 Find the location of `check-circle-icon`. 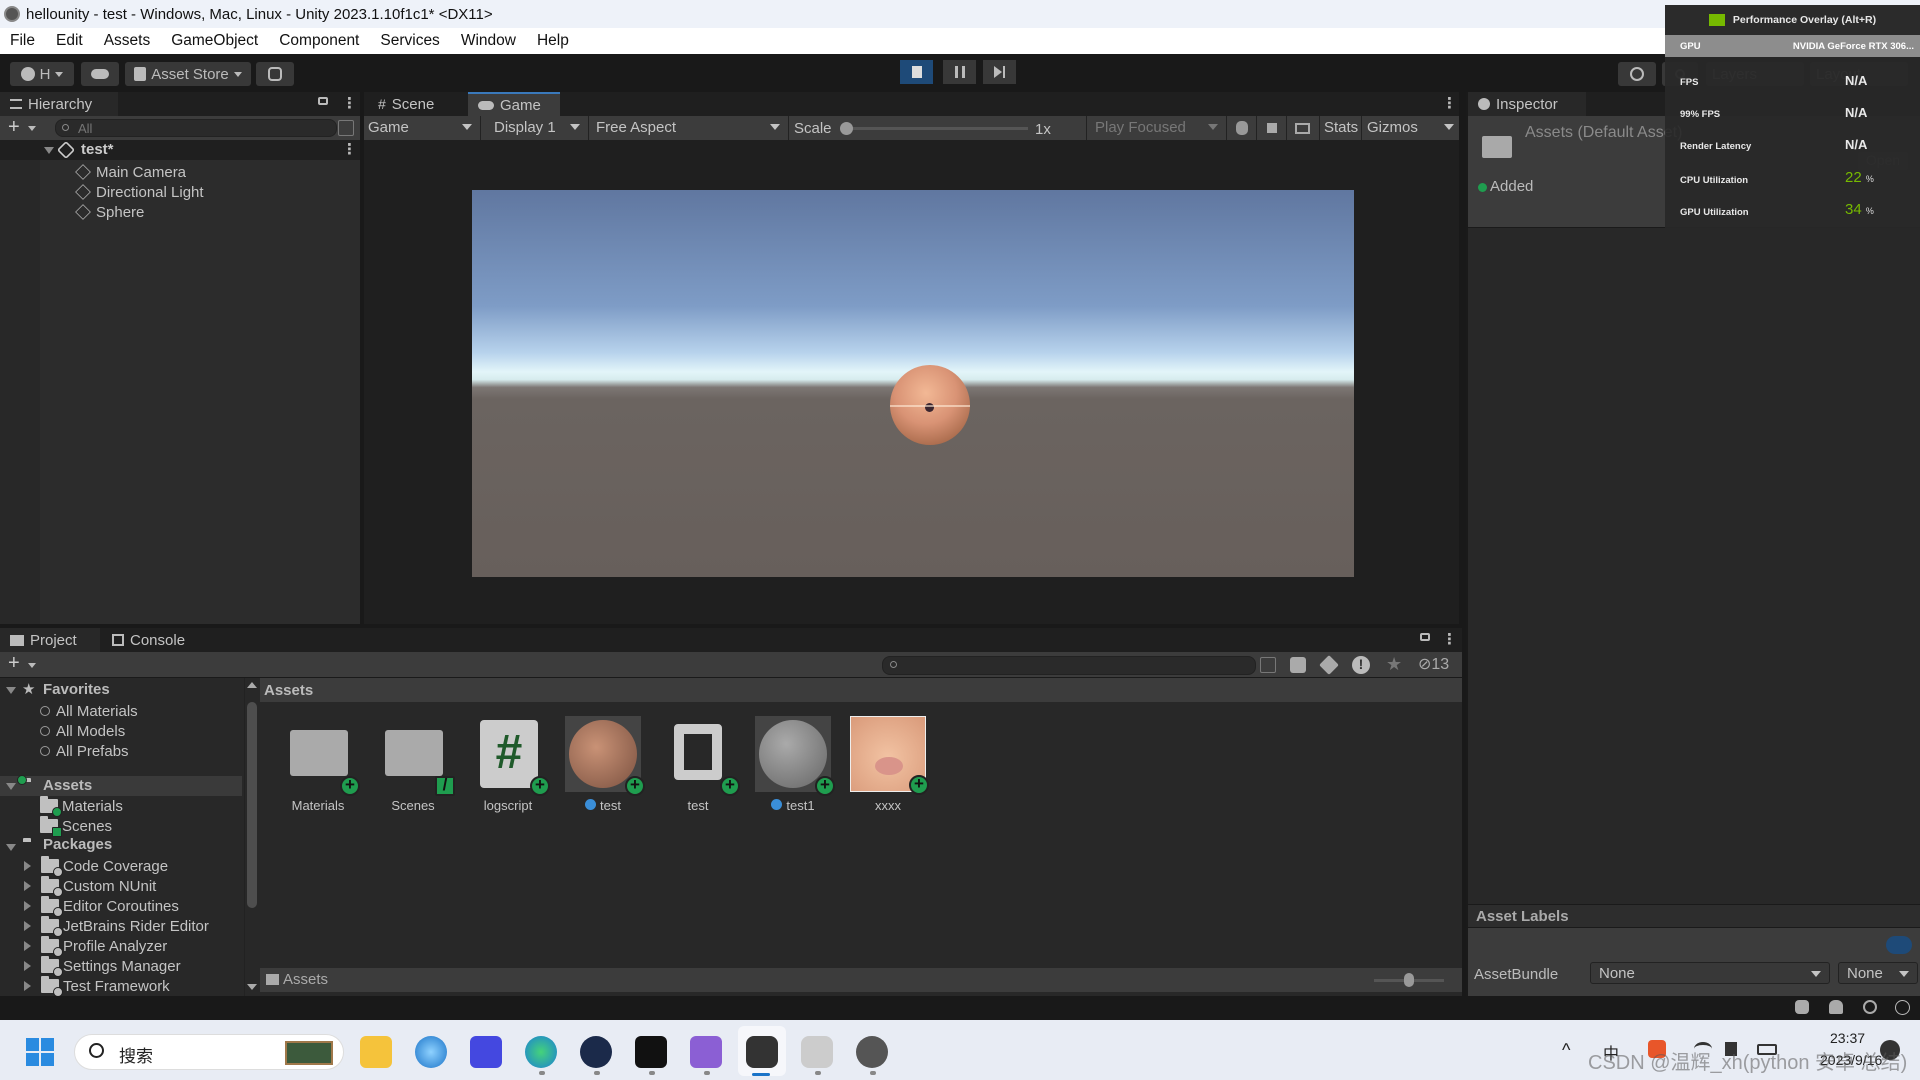

check-circle-icon is located at coordinates (1902, 1007).